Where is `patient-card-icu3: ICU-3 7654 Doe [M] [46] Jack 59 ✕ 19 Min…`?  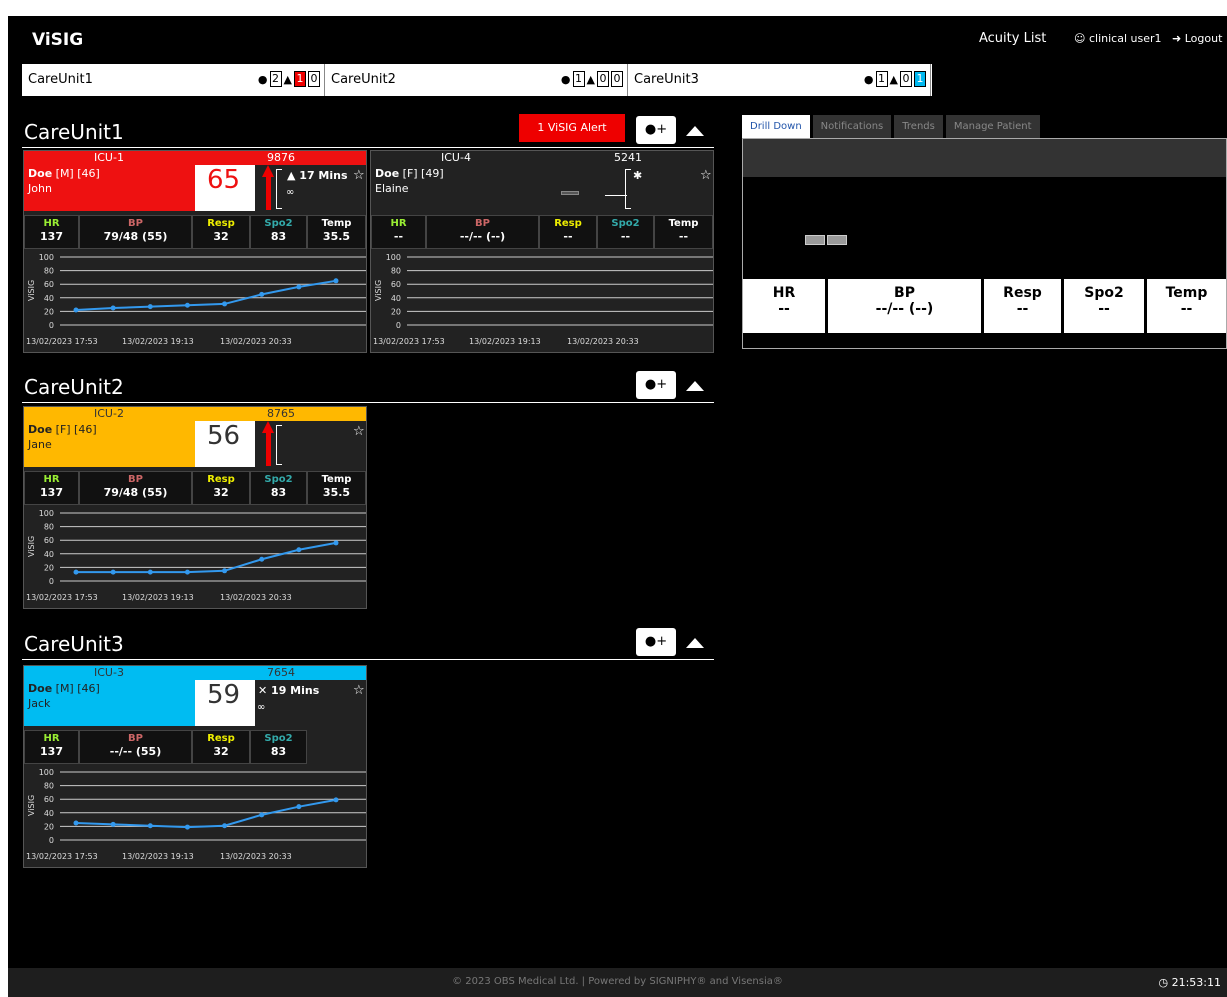 patient-card-icu3: ICU-3 7654 Doe [M] [46] Jack 59 ✕ 19 Min… is located at coordinates (195, 766).